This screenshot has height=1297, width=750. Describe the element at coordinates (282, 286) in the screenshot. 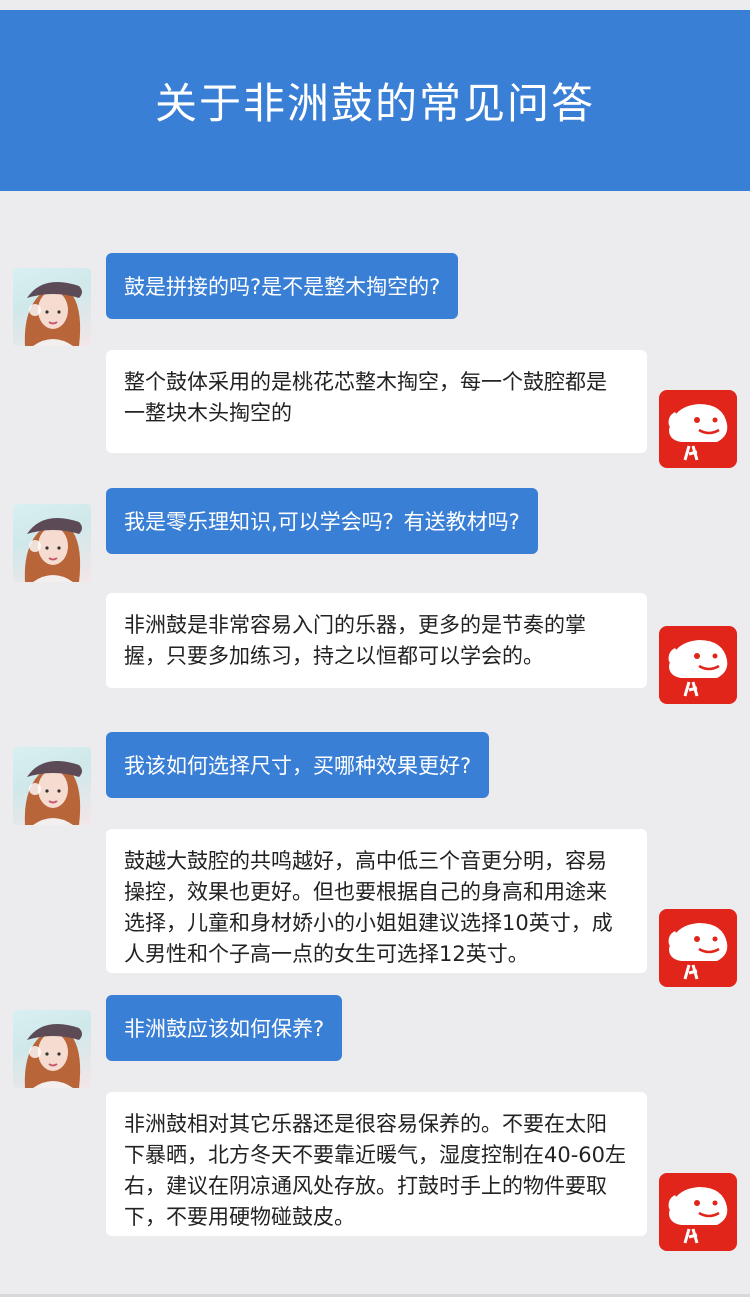

I see `question-bubble: 鼓是拼接的吗?是不是整木掏空的?` at that location.